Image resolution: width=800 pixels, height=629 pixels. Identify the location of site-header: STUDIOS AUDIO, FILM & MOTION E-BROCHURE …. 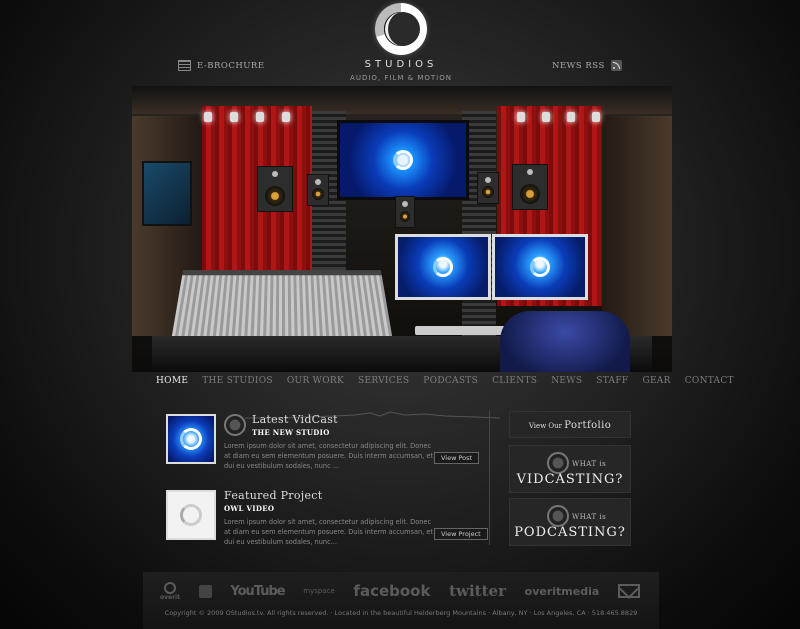
(400, 44).